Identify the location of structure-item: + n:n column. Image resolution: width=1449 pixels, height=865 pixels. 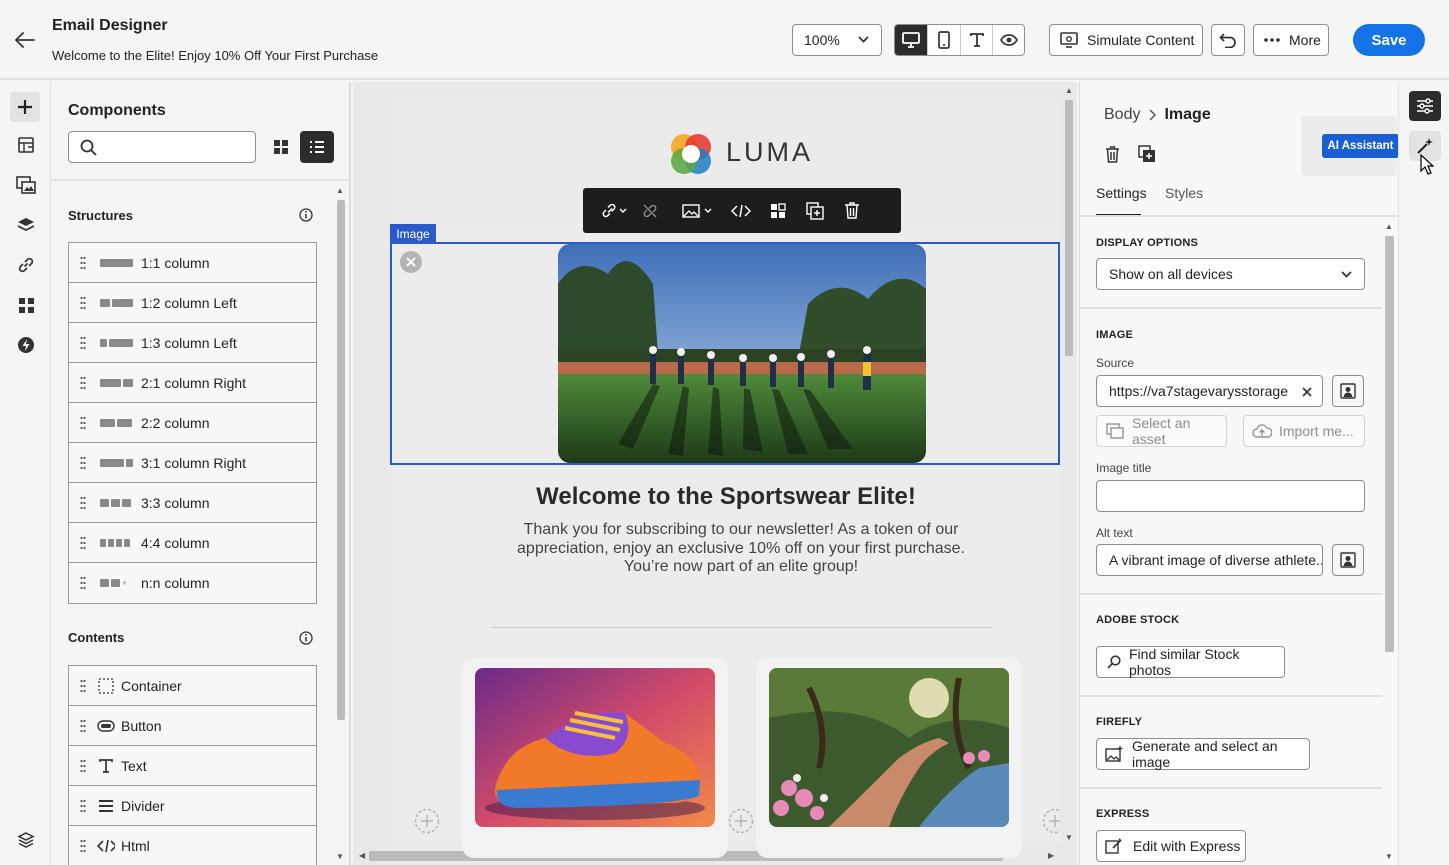
(192, 583).